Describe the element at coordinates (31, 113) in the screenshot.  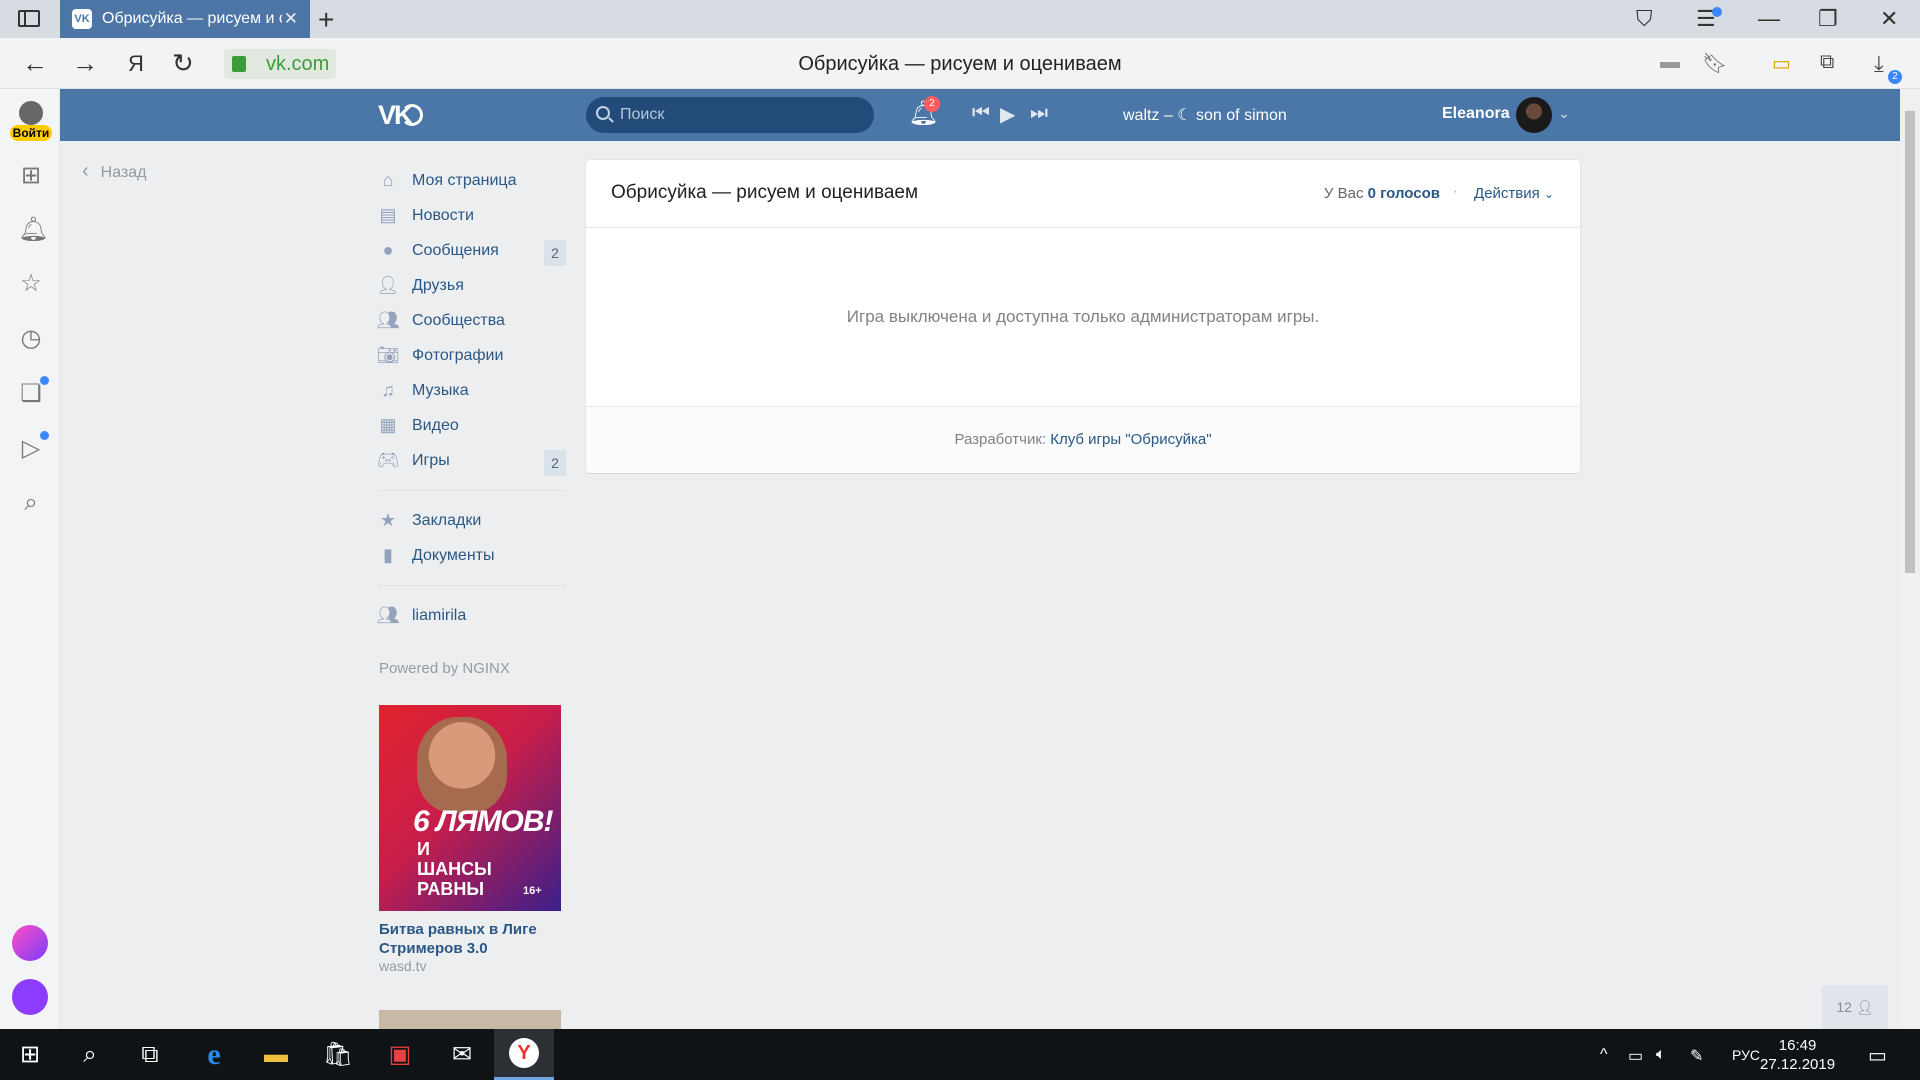
I see `user-avatar-icon` at that location.